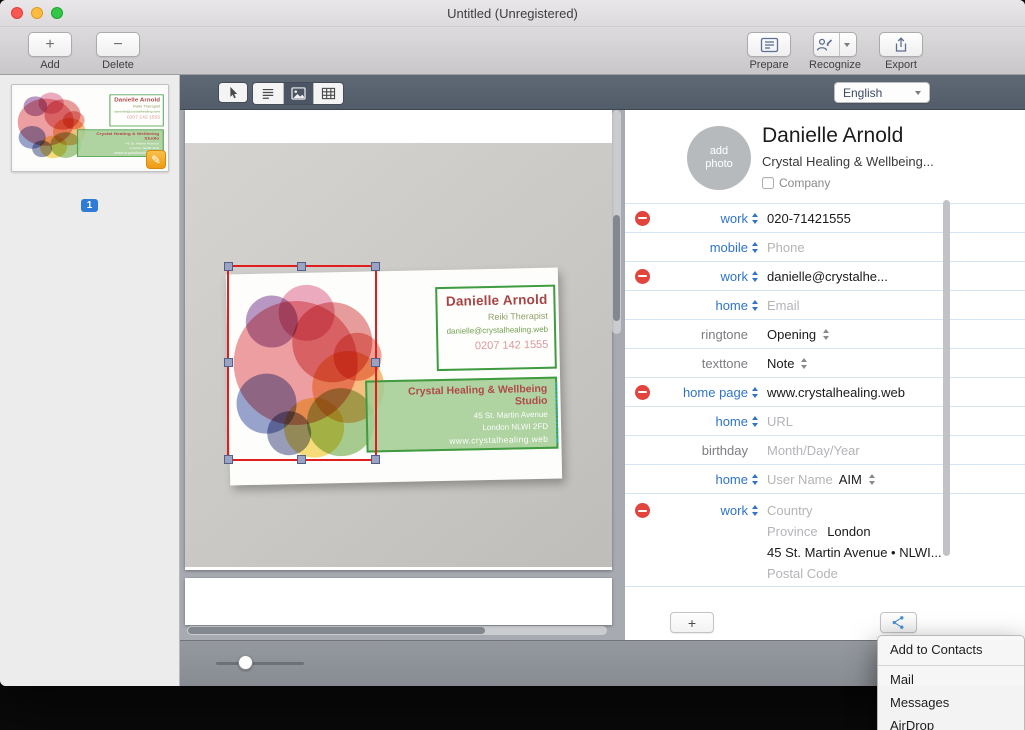 This screenshot has height=730, width=1025. What do you see at coordinates (302, 363) in the screenshot?
I see `image-selection-rectangle` at bounding box center [302, 363].